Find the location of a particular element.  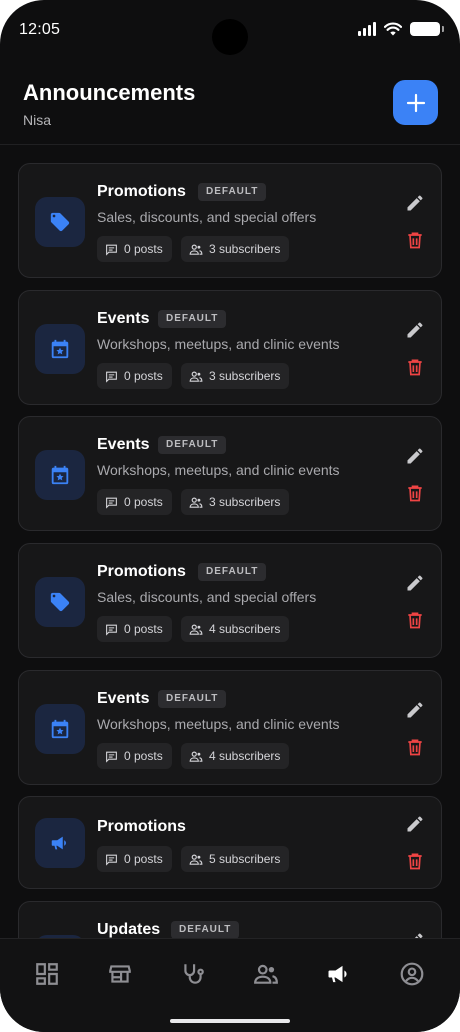

nav-dashboard is located at coordinates (47, 974).